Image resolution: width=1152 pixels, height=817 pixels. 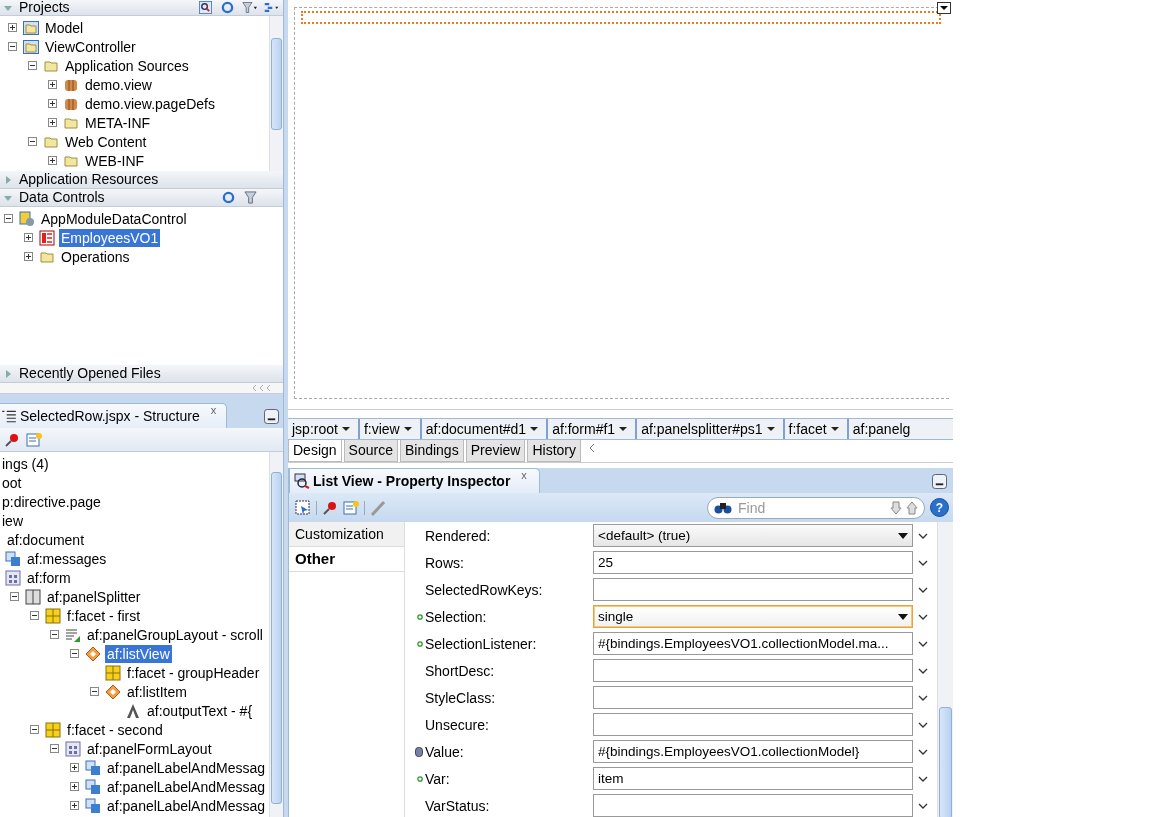 What do you see at coordinates (104, 615) in the screenshot?
I see `tree-item: f:facet - first` at bounding box center [104, 615].